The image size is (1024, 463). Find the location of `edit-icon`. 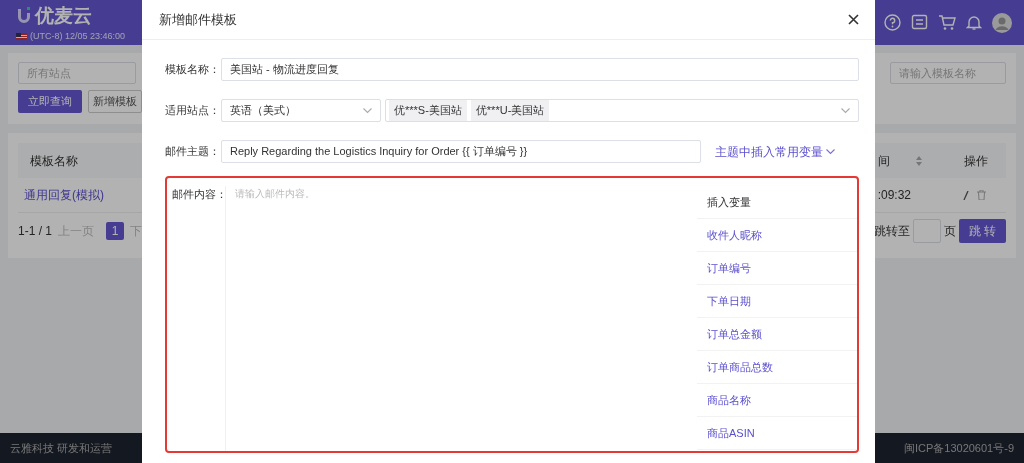

edit-icon is located at coordinates (966, 195).